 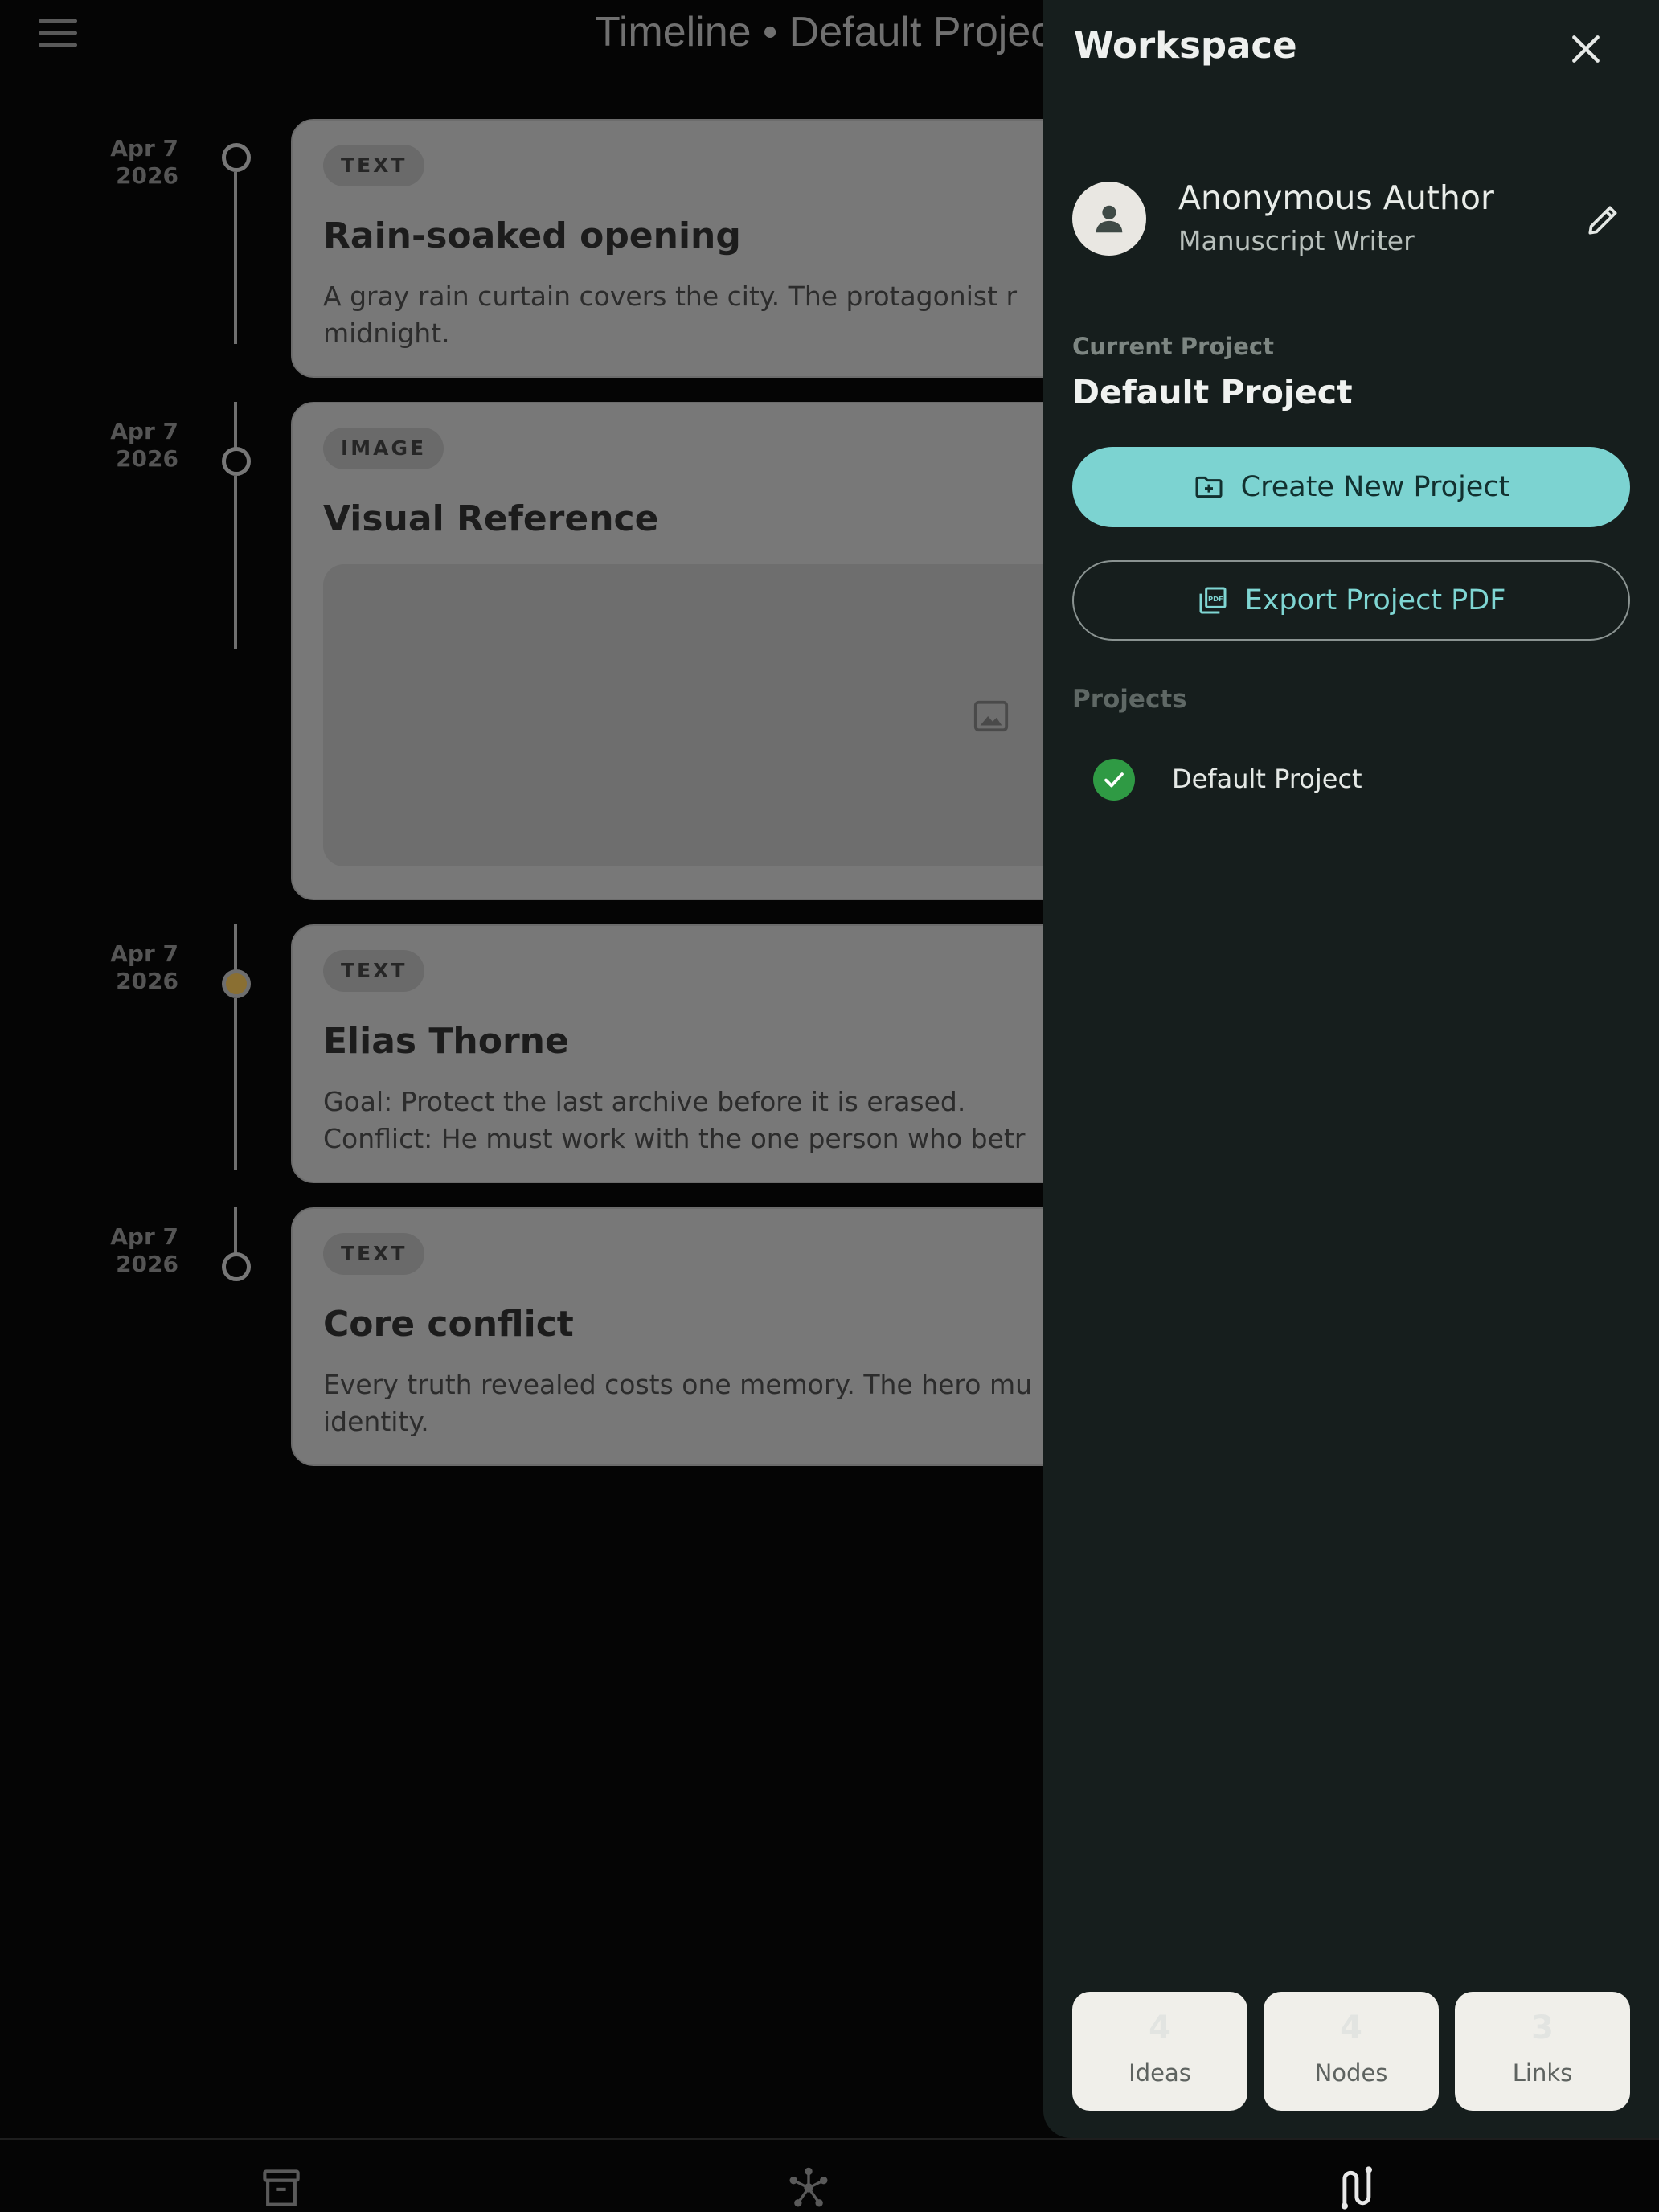 I want to click on author-role: Manuscript Writer, so click(x=1296, y=240).